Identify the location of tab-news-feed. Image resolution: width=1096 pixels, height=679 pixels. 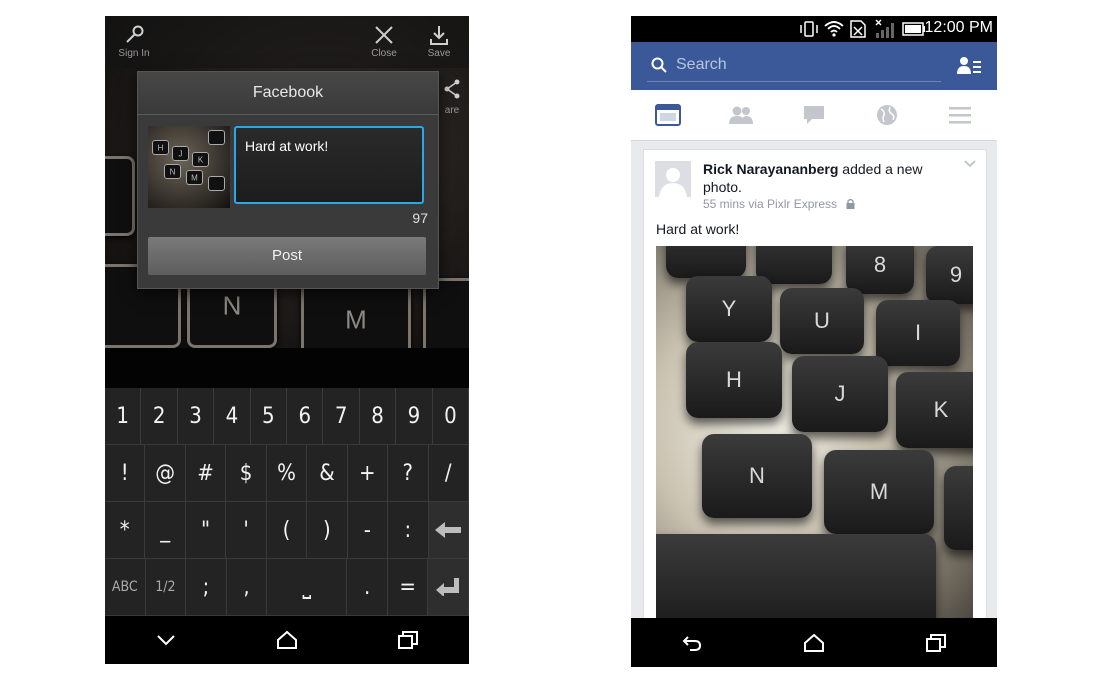
(667, 115).